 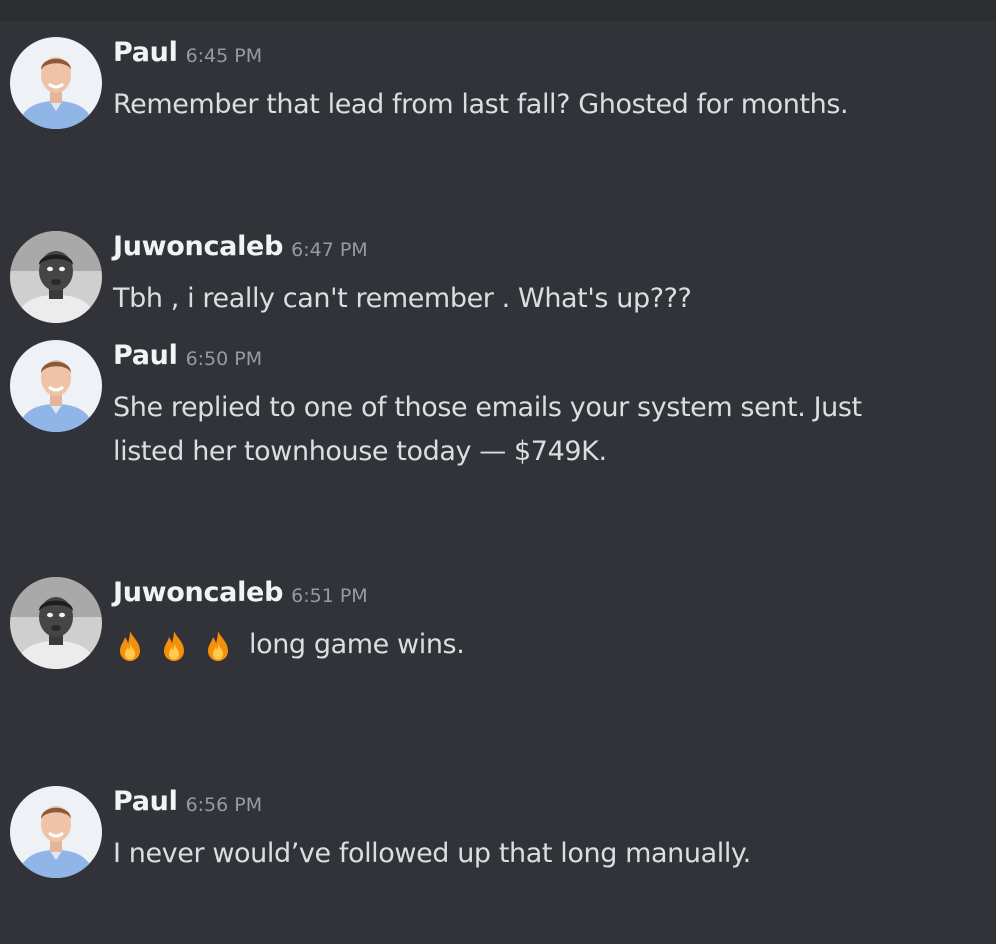 What do you see at coordinates (498, 10) in the screenshot?
I see `top-bar` at bounding box center [498, 10].